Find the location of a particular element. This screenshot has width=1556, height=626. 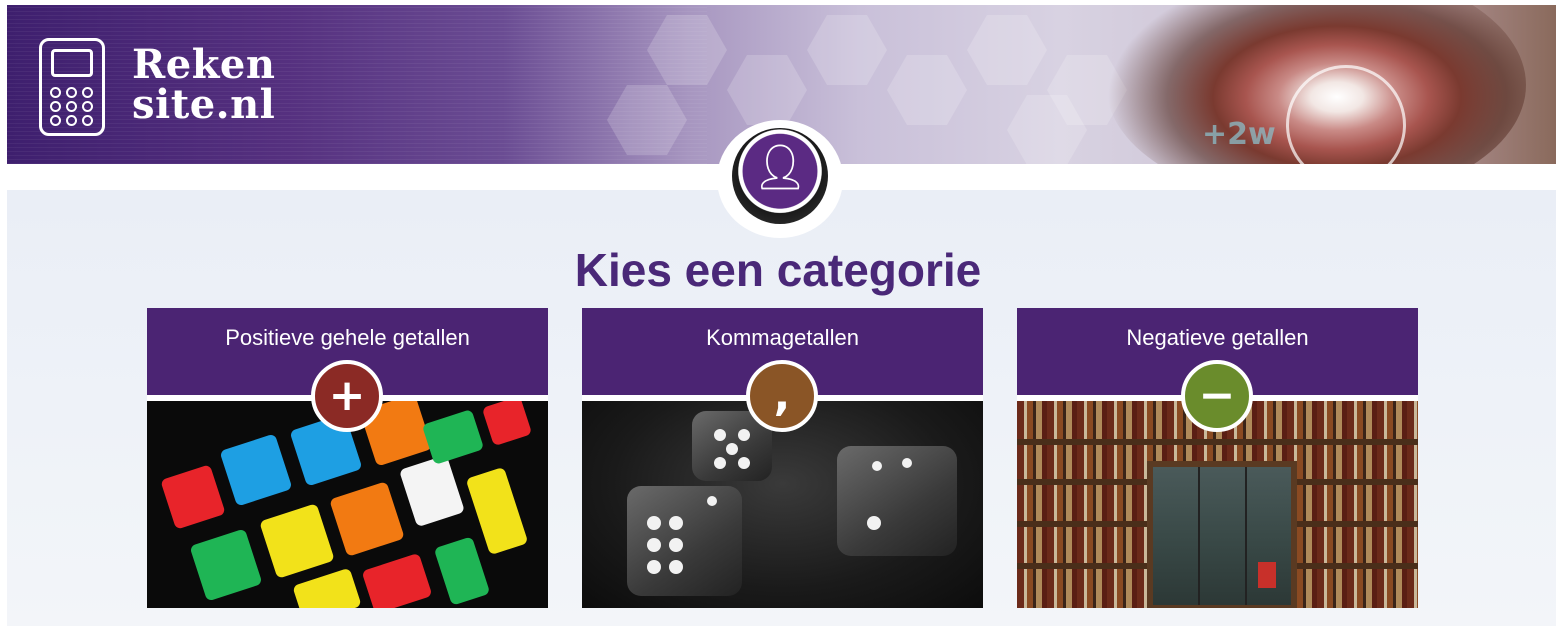

banner-pattern is located at coordinates (357, 84).